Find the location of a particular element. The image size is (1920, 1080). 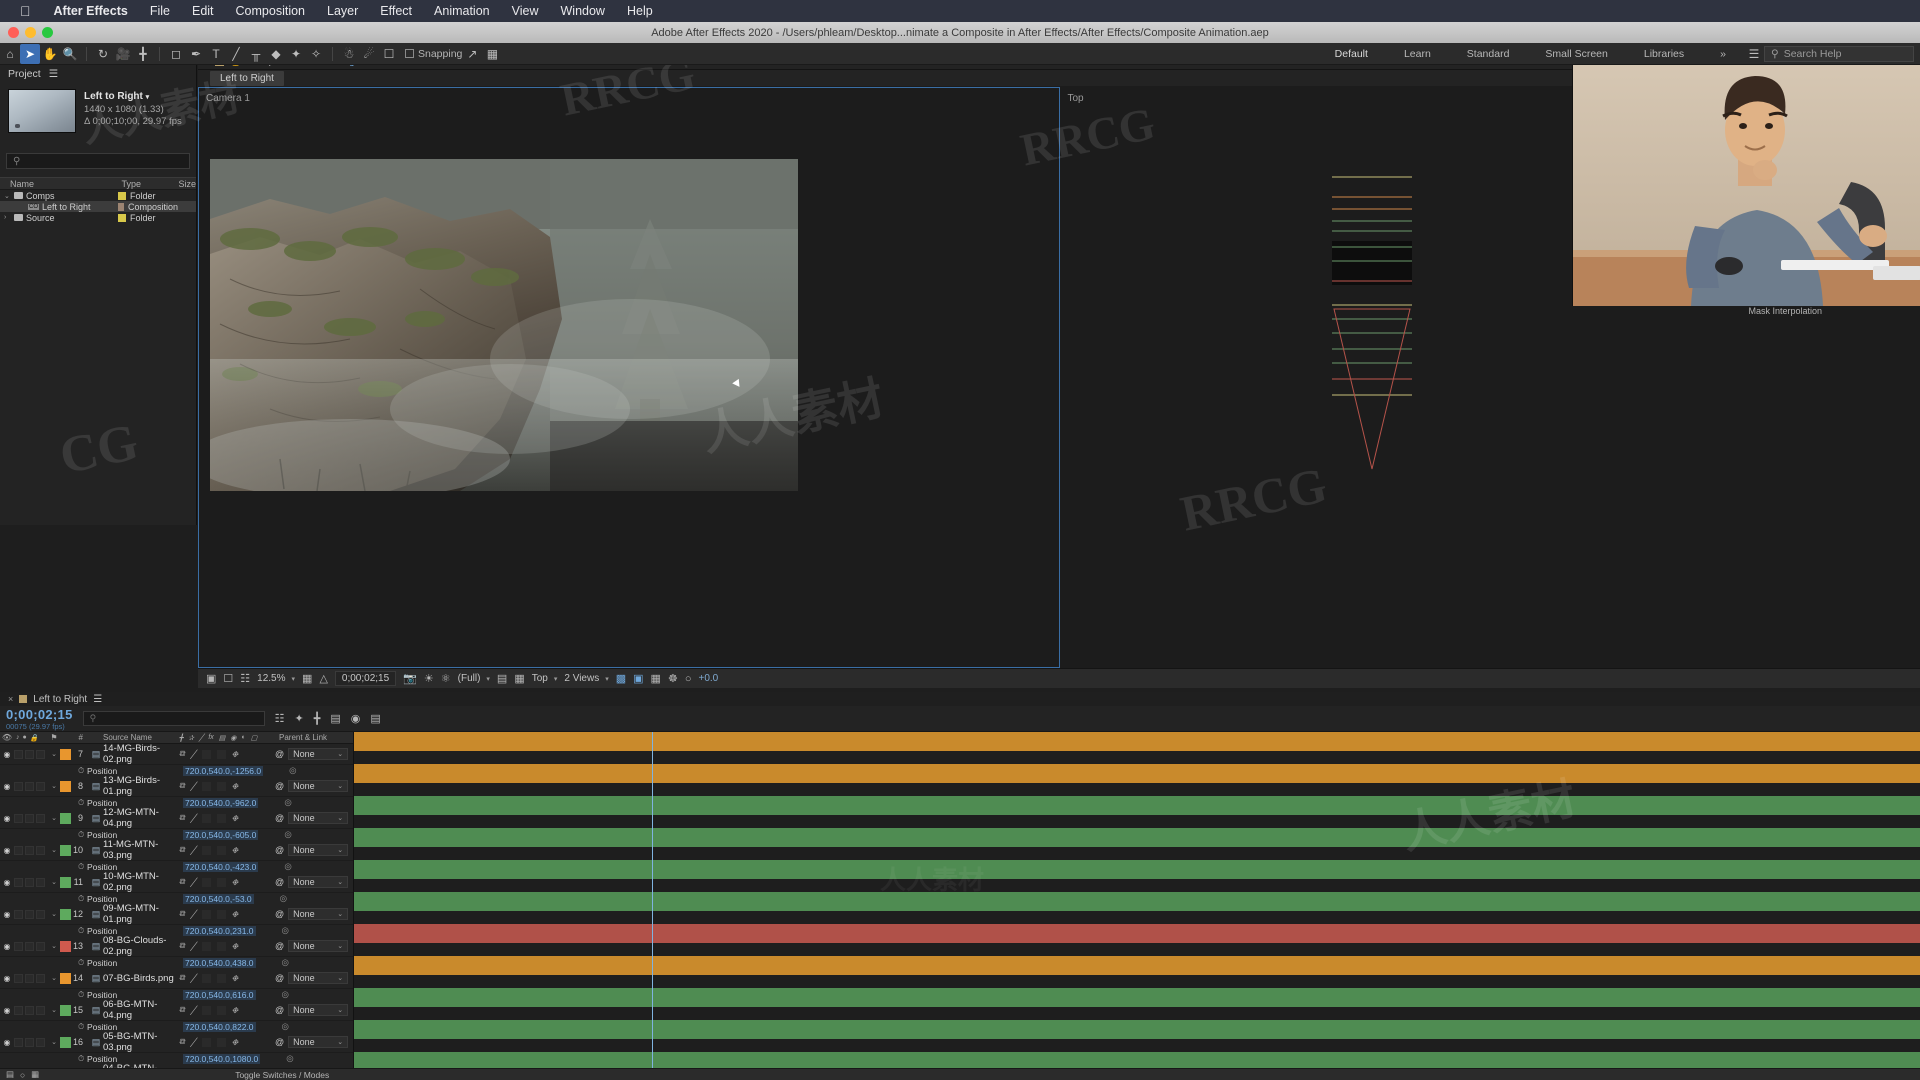

layer-name: 13-MG-Birds-01.png is located at coordinates (141, 786).